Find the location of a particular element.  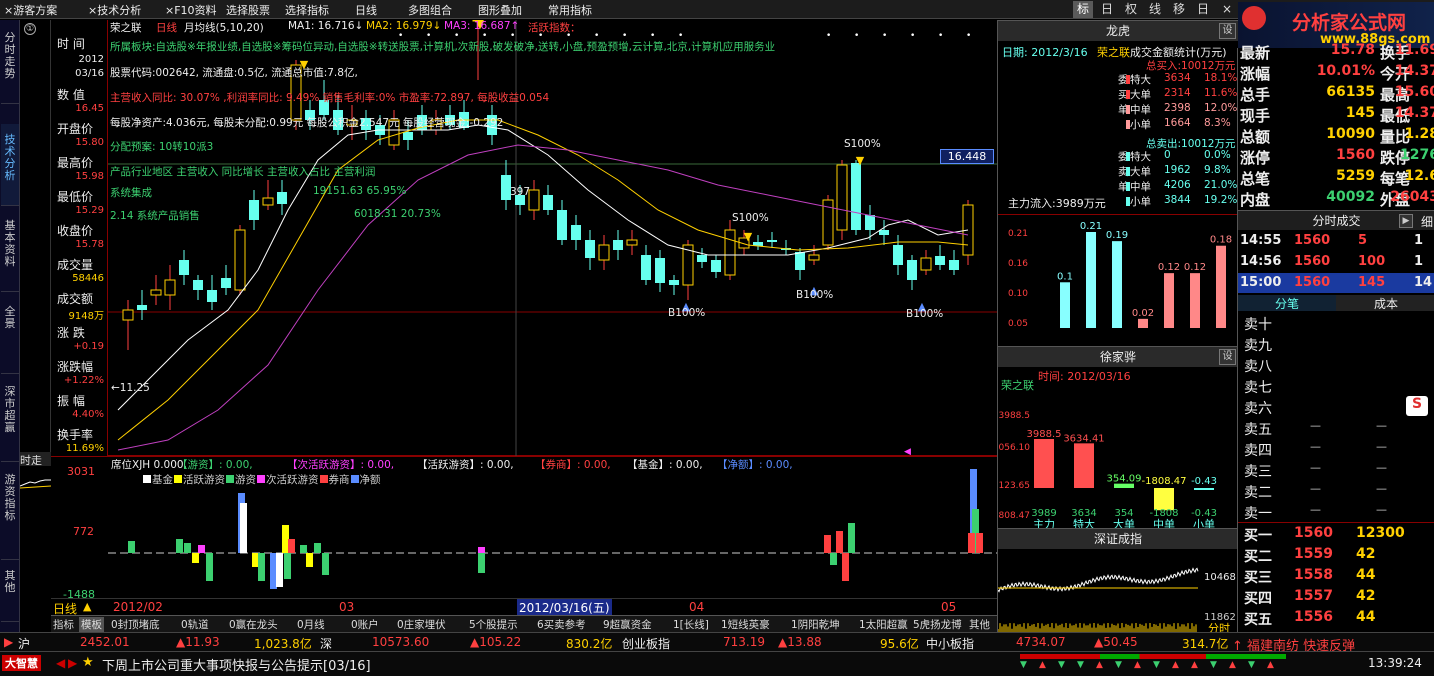

tab-cost: 成本 is located at coordinates (1385, 303).